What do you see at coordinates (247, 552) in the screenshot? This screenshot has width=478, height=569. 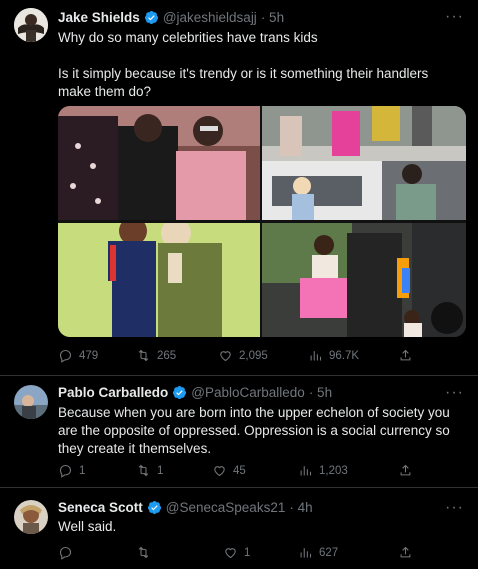 I see `like-count: 1` at bounding box center [247, 552].